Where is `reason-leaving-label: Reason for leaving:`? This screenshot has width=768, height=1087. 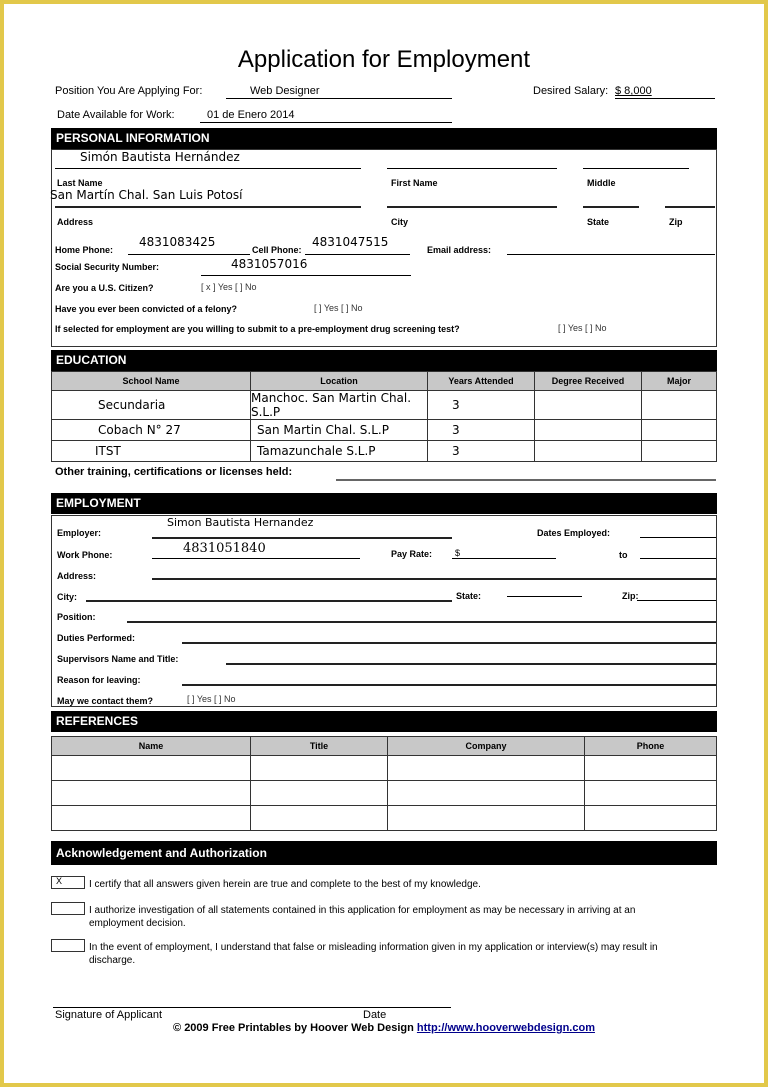
reason-leaving-label: Reason for leaving: is located at coordinates (99, 680).